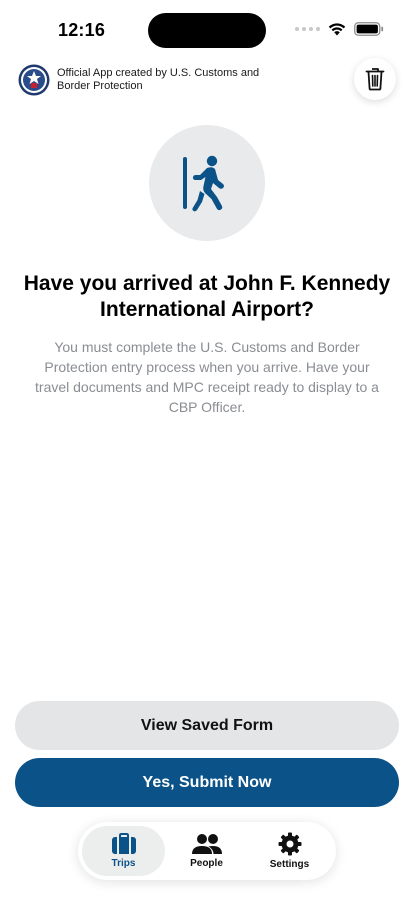 This screenshot has width=414, height=900. I want to click on submit-now-button: Yes, Submit Now, so click(207, 782).